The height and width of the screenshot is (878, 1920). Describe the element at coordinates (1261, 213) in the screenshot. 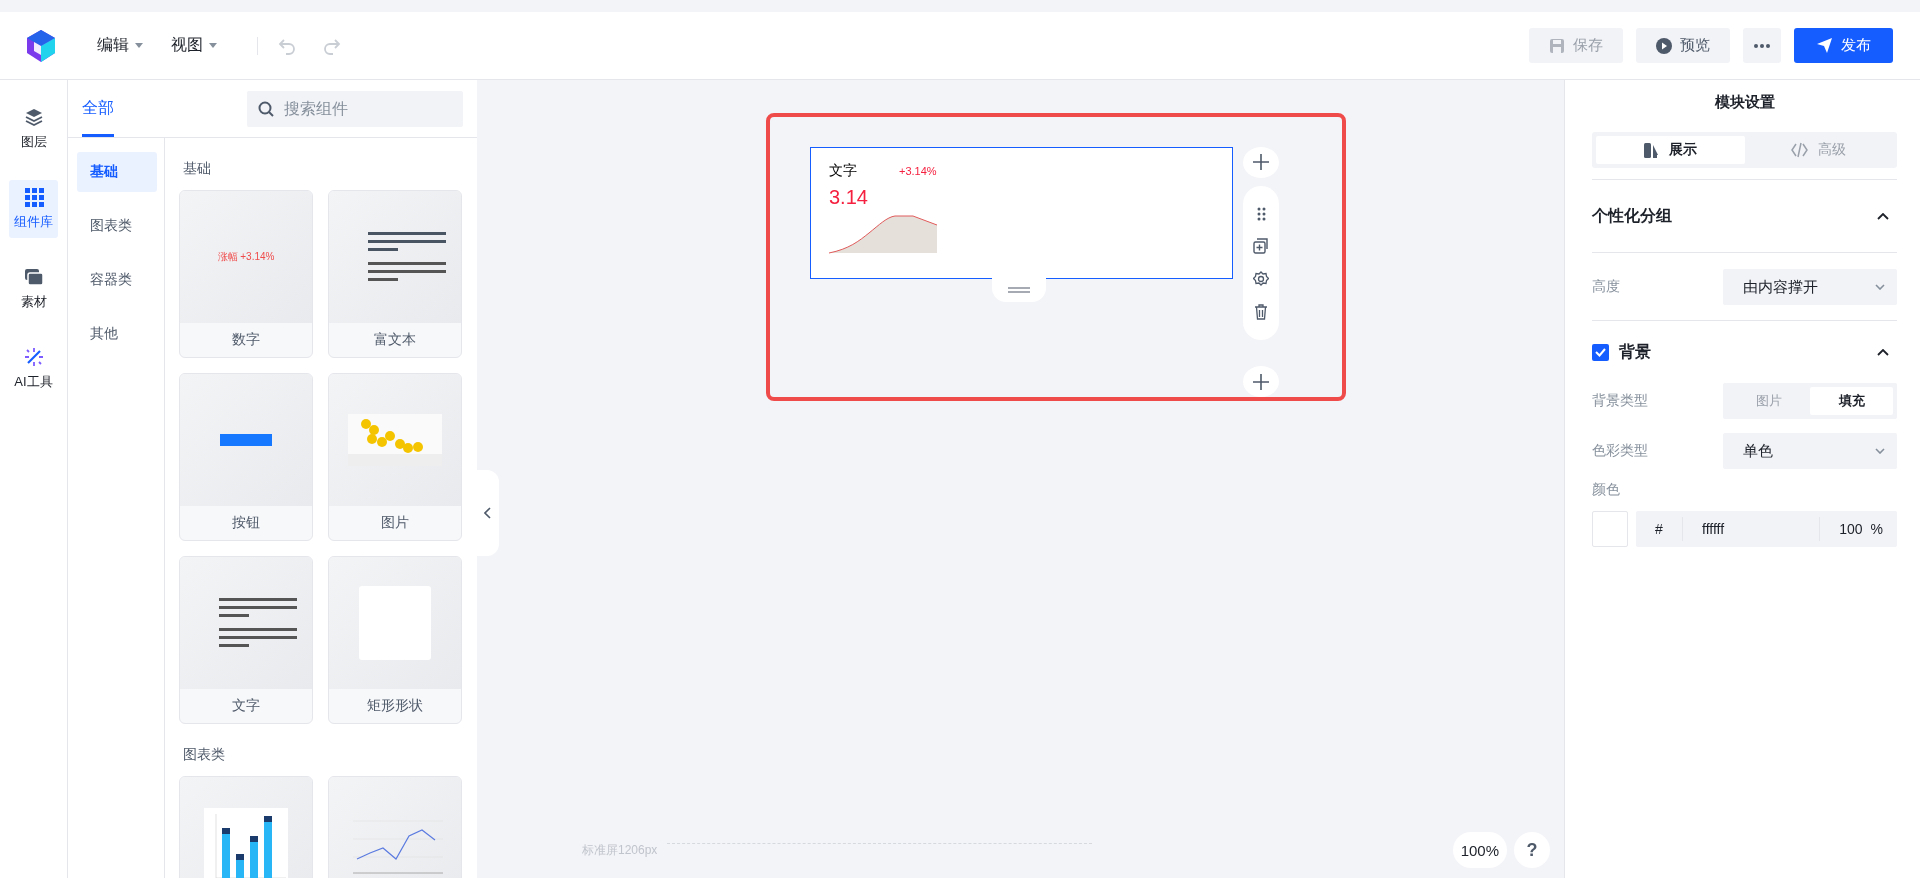

I see `drag-dots-icon` at that location.